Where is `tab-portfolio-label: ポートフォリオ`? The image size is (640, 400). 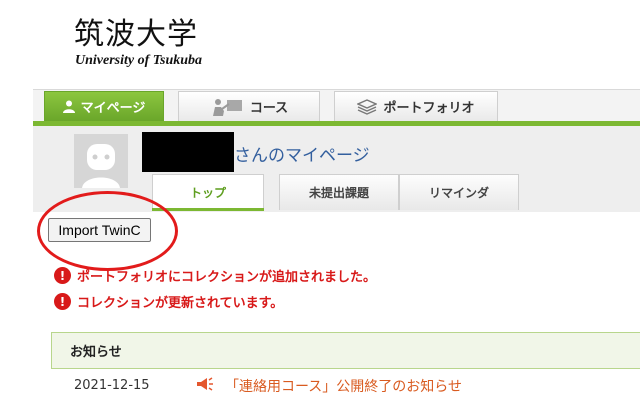
tab-portfolio-label: ポートフォリオ is located at coordinates (429, 108).